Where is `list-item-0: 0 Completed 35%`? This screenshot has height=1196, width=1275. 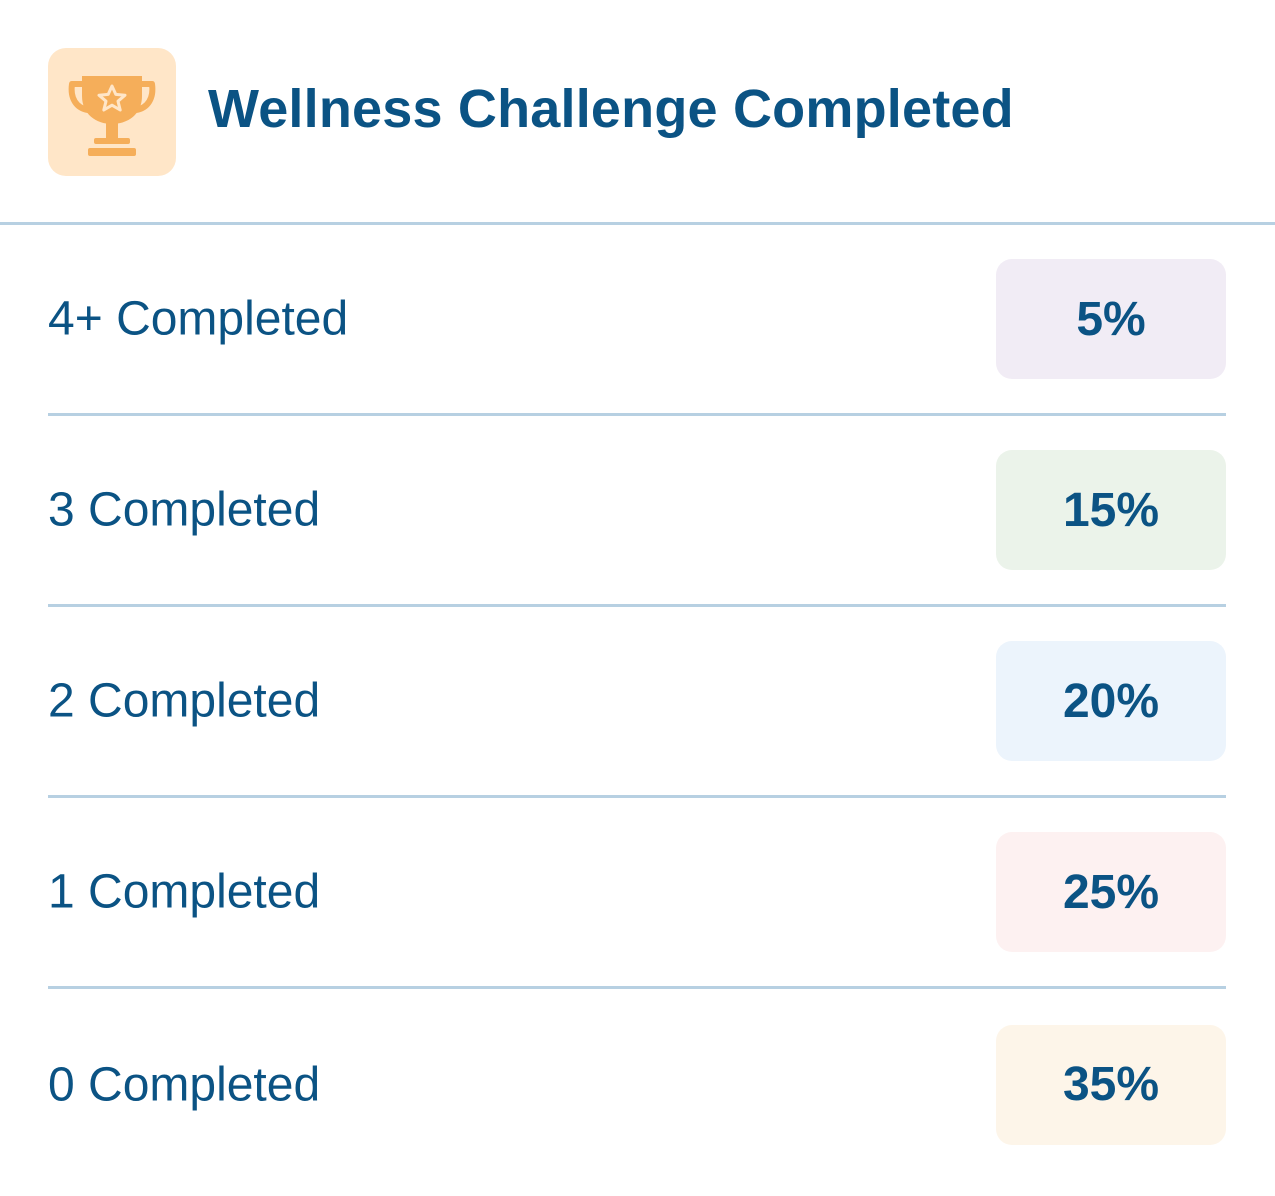
list-item-0: 0 Completed 35% is located at coordinates (637, 1084).